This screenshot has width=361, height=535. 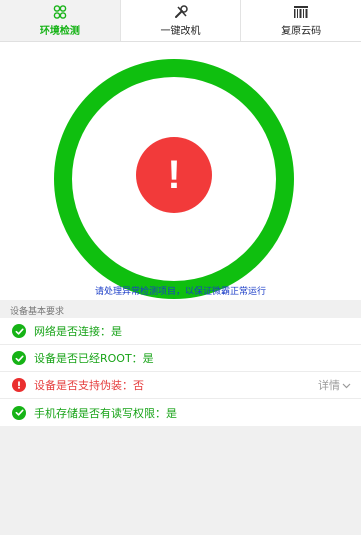 I want to click on tab-environment-check: 环境检测, so click(x=60, y=20).